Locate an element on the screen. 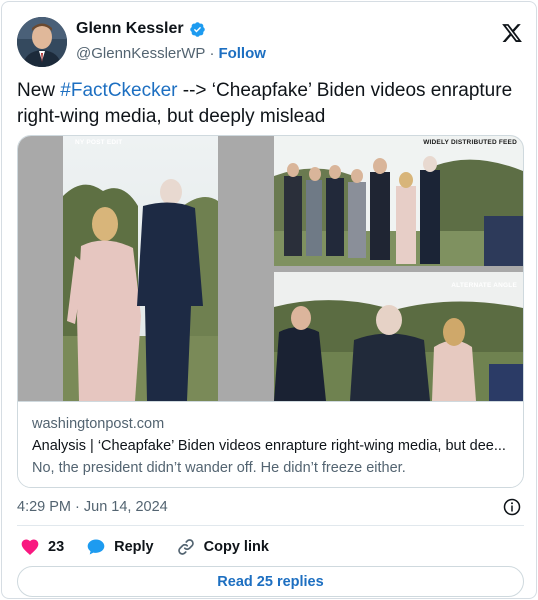 This screenshot has height=600, width=538. author-handle: @GlennKesslerWP is located at coordinates (140, 53).